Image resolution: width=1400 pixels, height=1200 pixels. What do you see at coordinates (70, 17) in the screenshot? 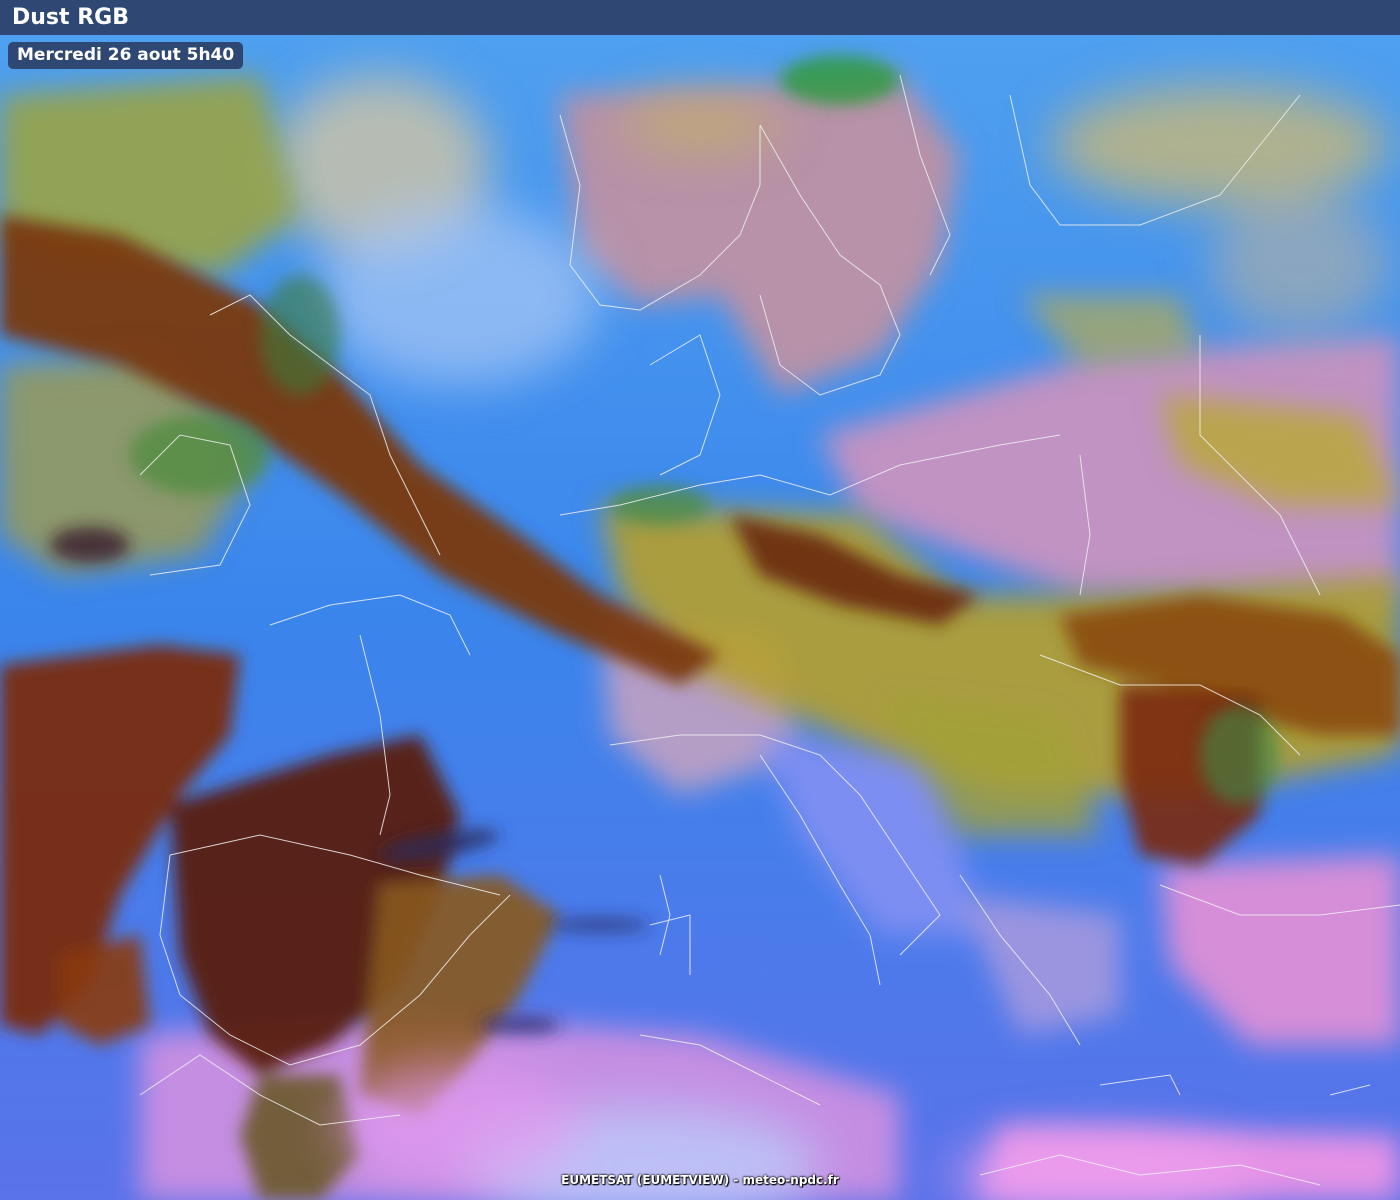
I see `page-title: Dust RGB` at bounding box center [70, 17].